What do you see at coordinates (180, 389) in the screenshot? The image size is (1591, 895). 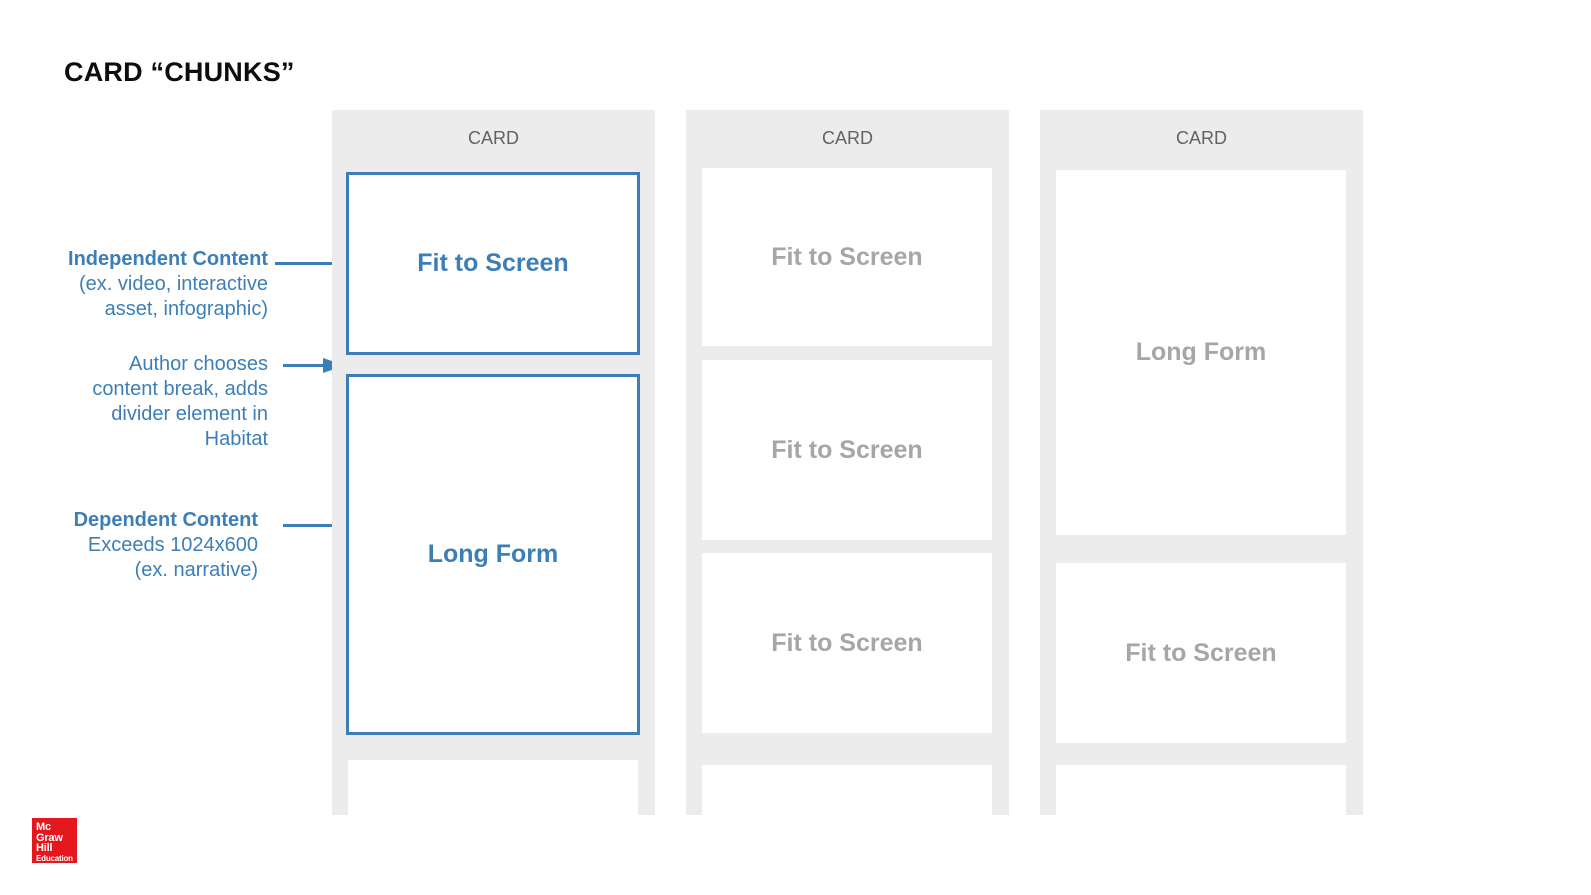 I see `annotation-author-line-2: content break, adds` at bounding box center [180, 389].